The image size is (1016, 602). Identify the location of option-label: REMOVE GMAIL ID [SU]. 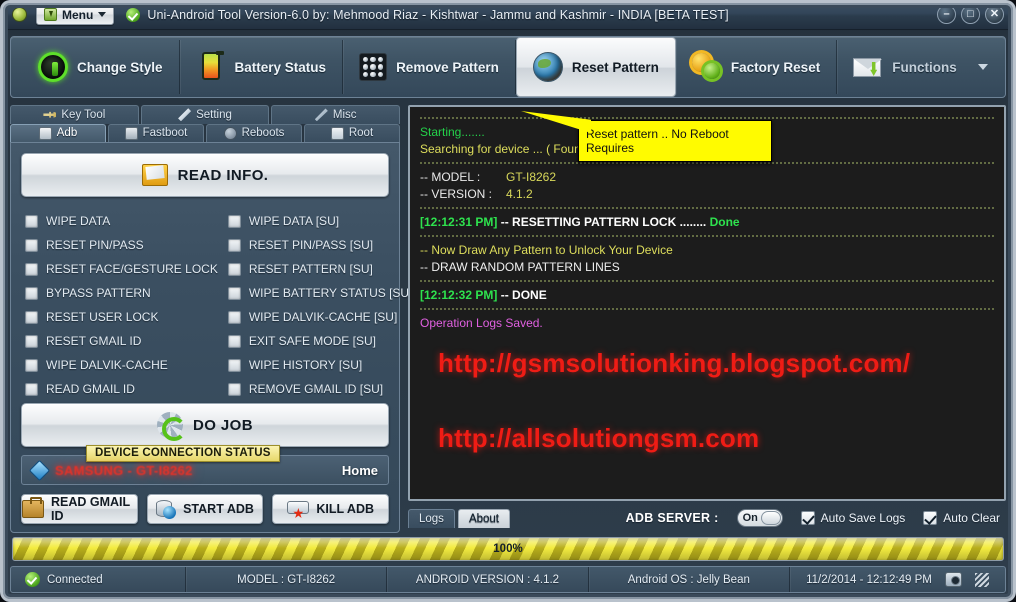
(316, 389).